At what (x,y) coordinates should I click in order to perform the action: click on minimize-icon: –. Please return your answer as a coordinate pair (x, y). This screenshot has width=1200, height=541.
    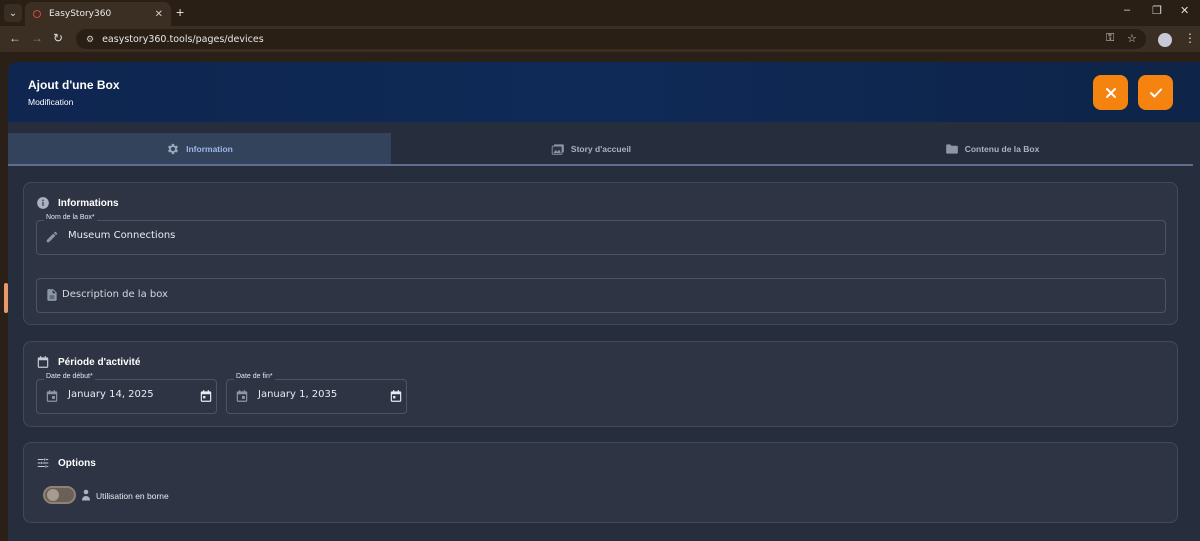
    Looking at the image, I should click on (1127, 10).